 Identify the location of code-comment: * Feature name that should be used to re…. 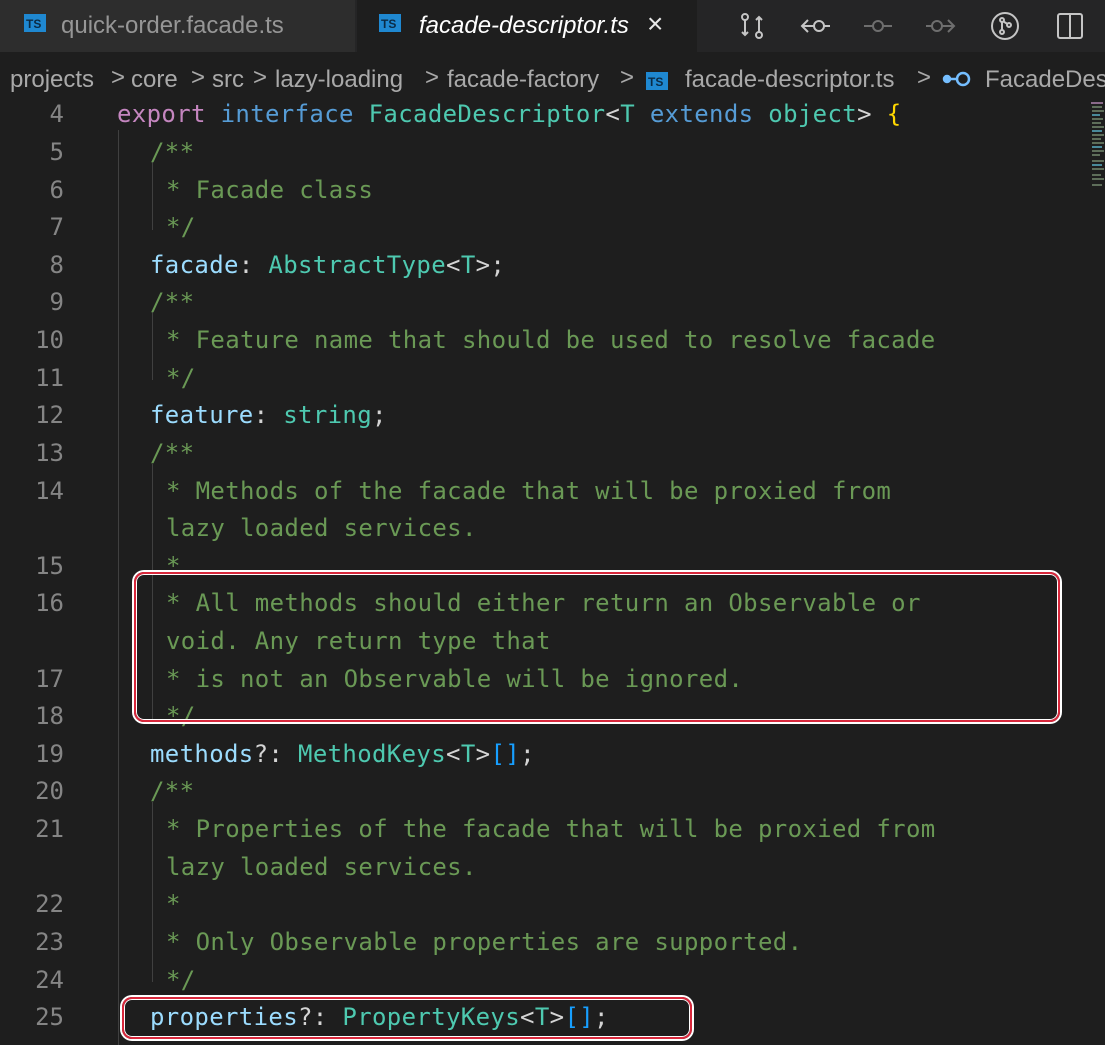
(551, 340).